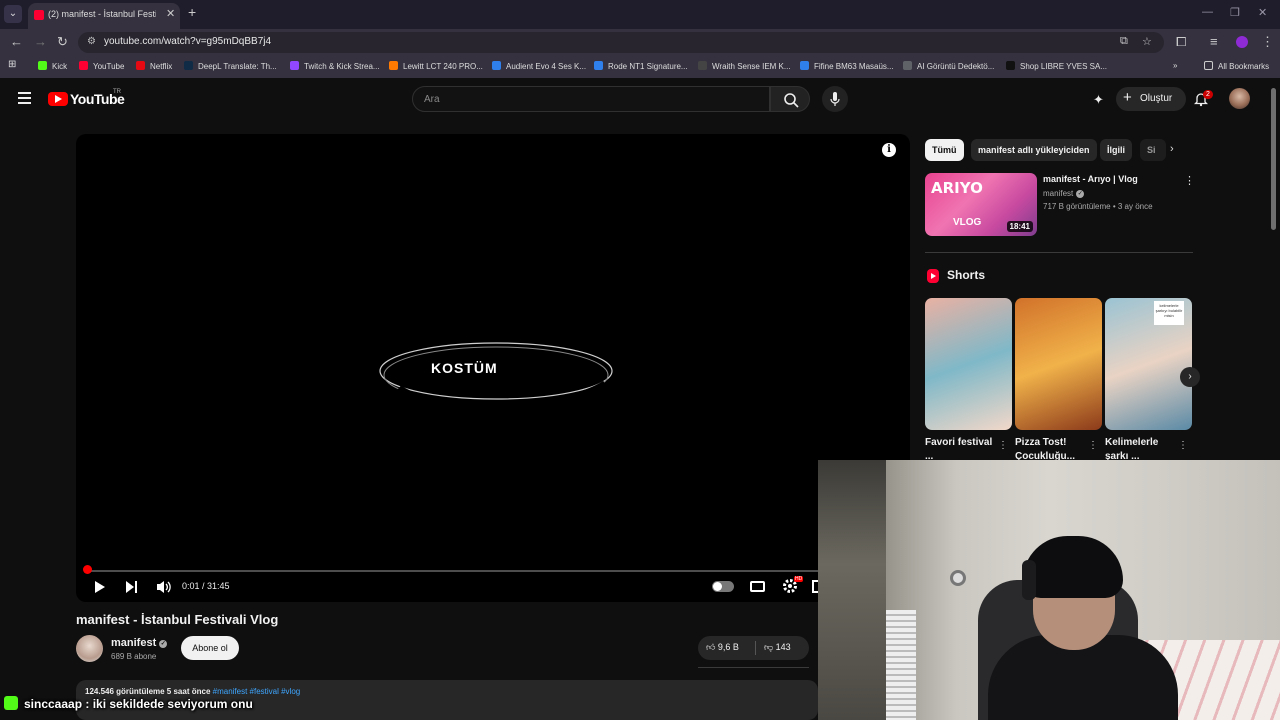 This screenshot has height=720, width=1280. What do you see at coordinates (432, 99) in the screenshot?
I see `search-placeholder: Ara` at bounding box center [432, 99].